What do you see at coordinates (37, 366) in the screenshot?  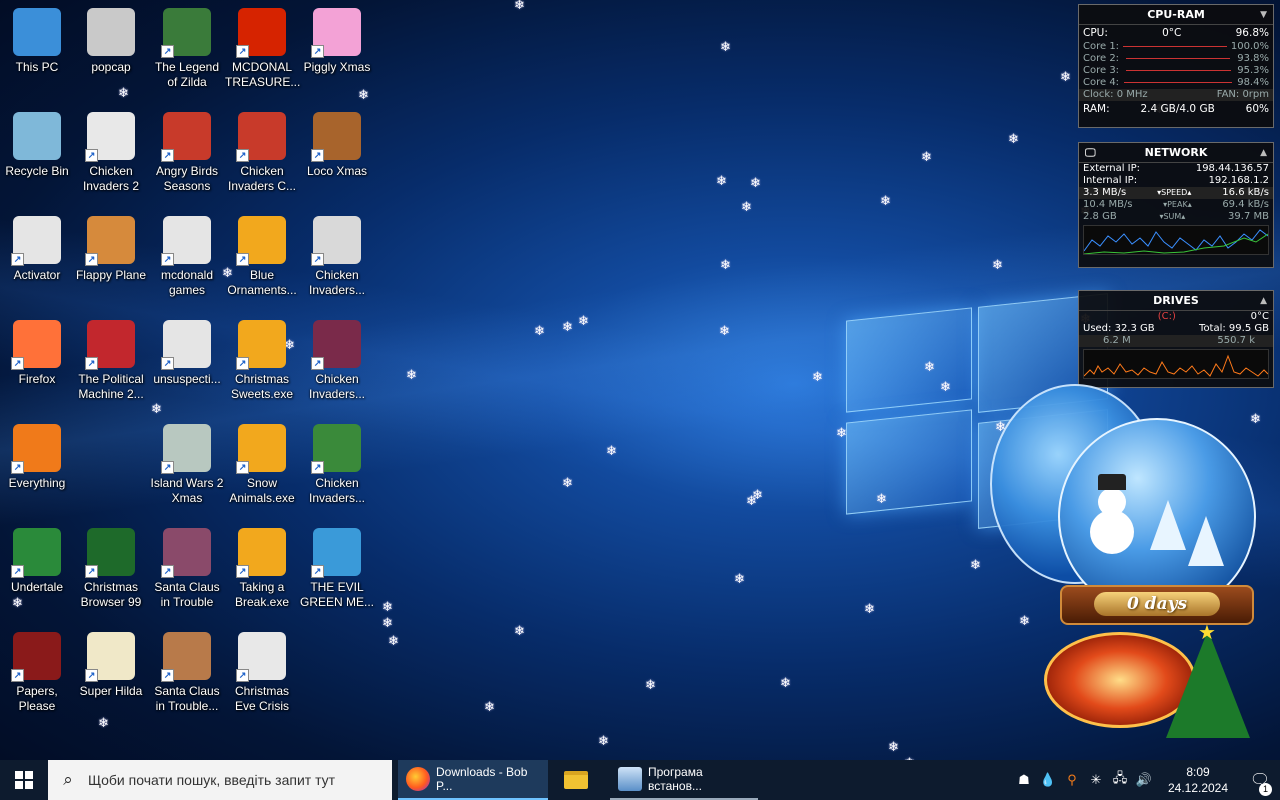 I see `desktop-icon: ↗ Firefox` at bounding box center [37, 366].